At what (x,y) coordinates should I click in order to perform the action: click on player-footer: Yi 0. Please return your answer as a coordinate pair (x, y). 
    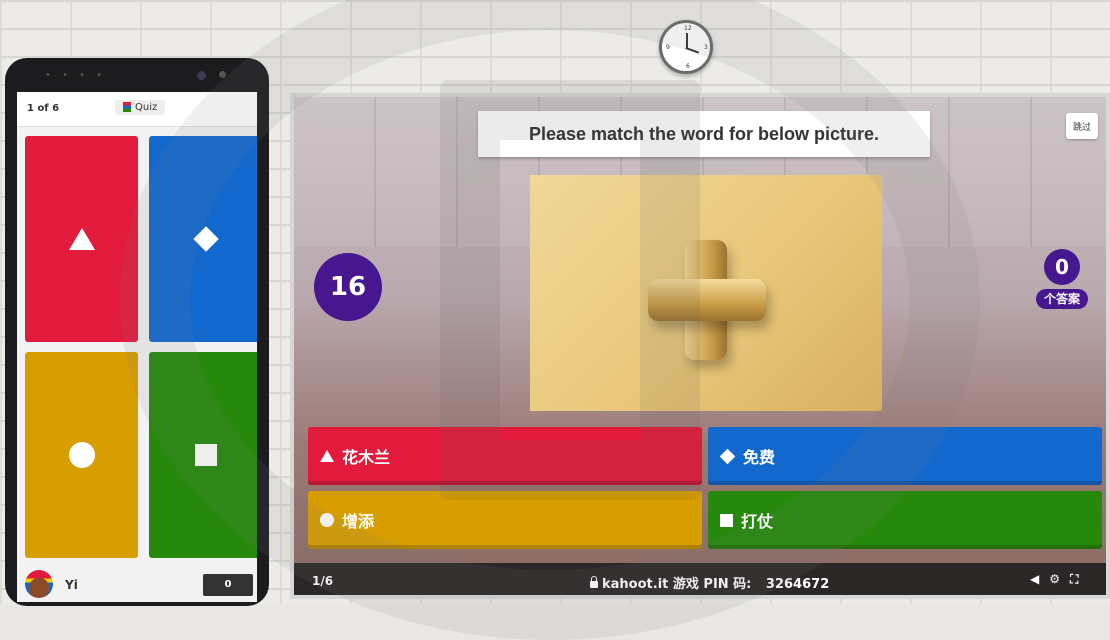
    Looking at the image, I should click on (137, 584).